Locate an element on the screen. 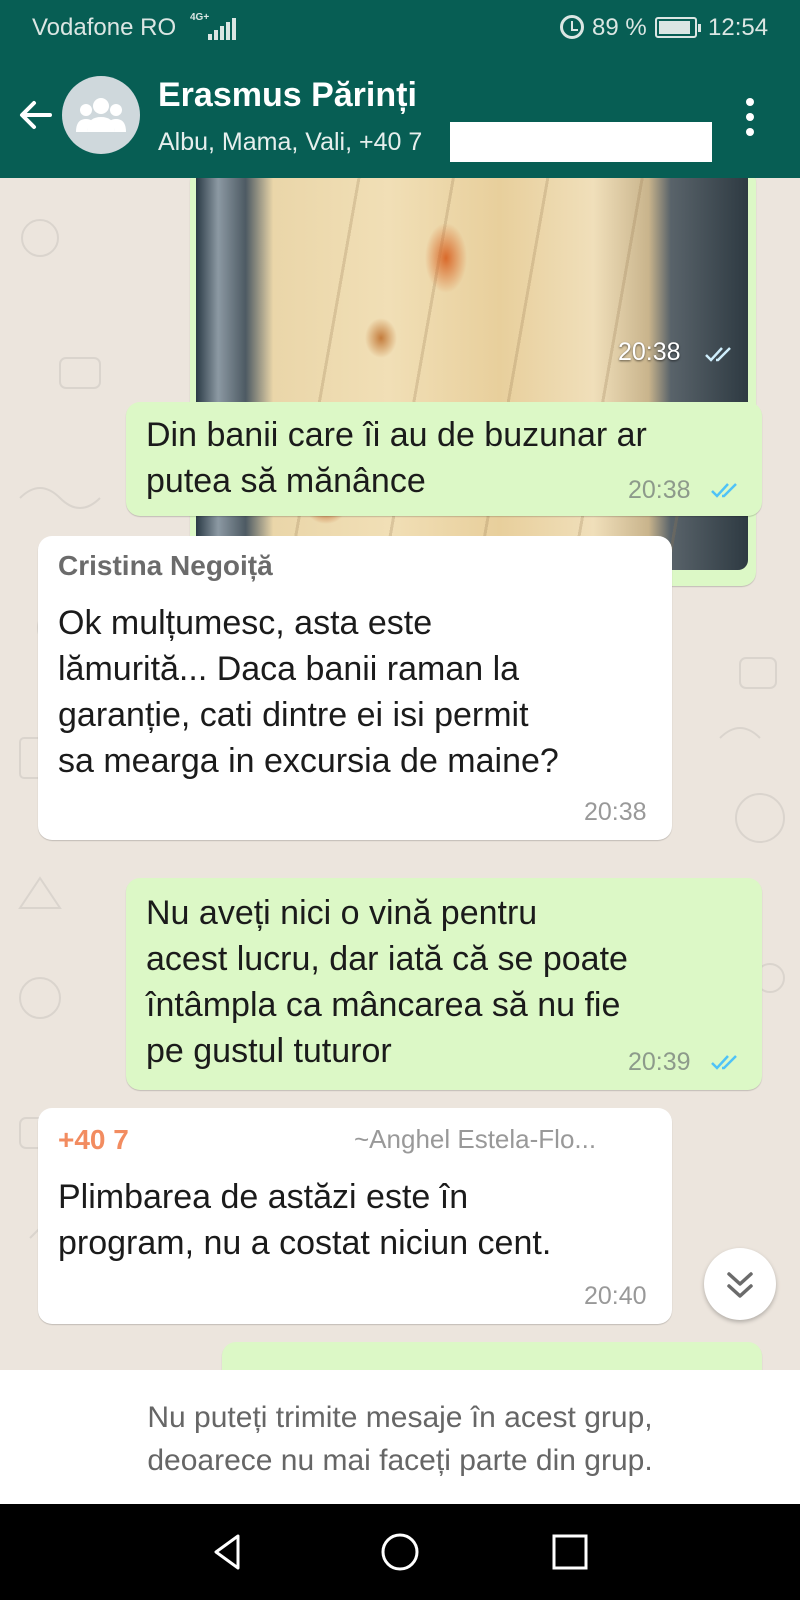 This screenshot has width=800, height=1600. redaction-box is located at coordinates (581, 142).